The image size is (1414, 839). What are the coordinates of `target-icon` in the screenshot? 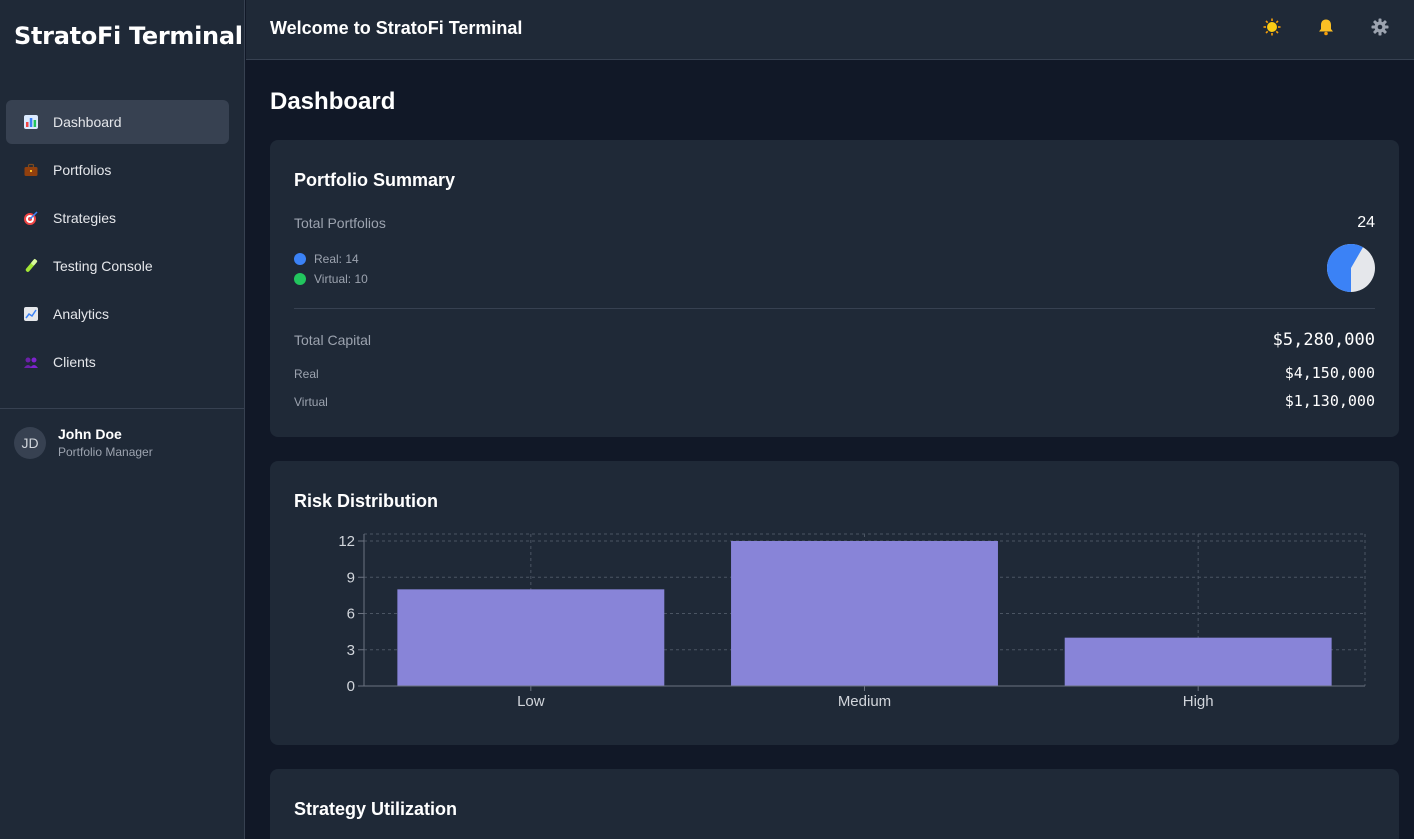 It's located at (31, 218).